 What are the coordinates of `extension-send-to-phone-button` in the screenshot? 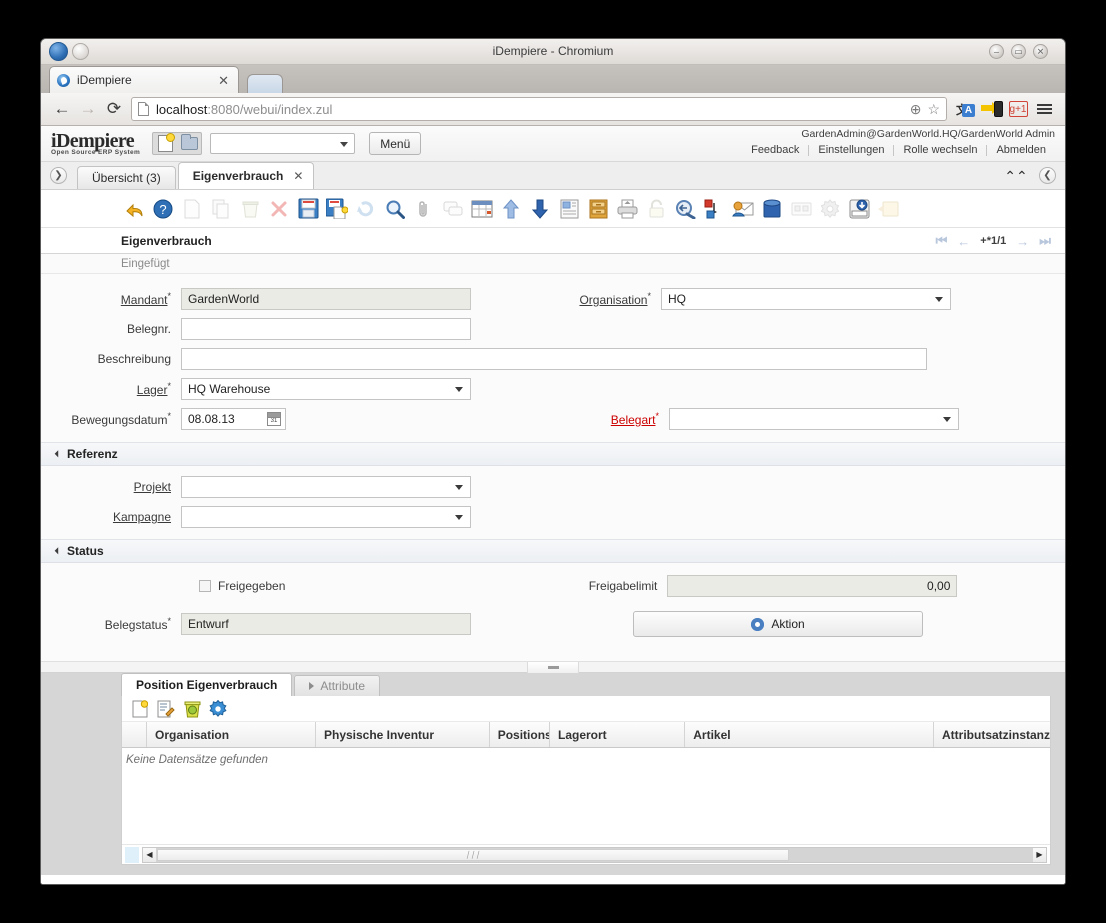 It's located at (992, 109).